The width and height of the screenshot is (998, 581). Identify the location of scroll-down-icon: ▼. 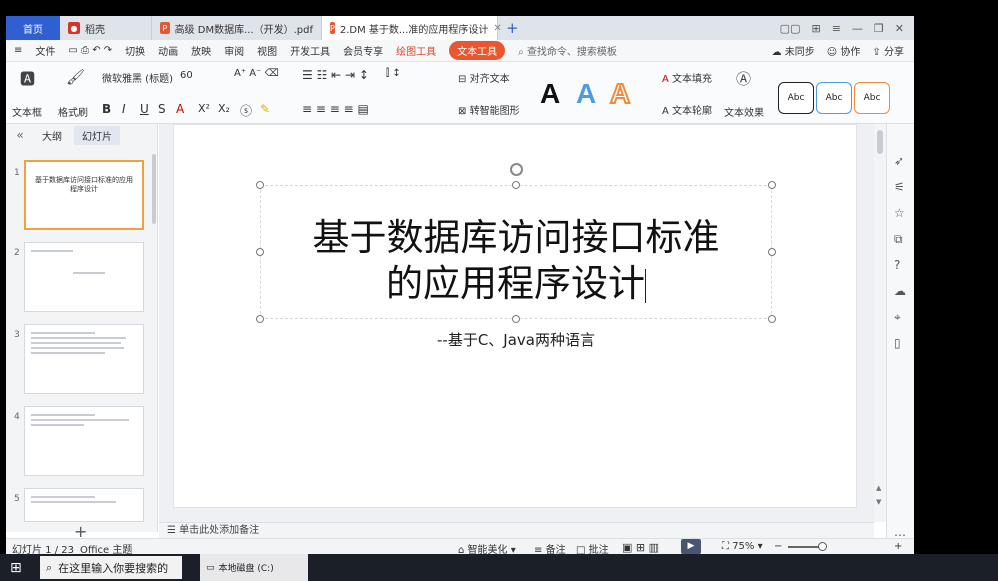
(878, 502).